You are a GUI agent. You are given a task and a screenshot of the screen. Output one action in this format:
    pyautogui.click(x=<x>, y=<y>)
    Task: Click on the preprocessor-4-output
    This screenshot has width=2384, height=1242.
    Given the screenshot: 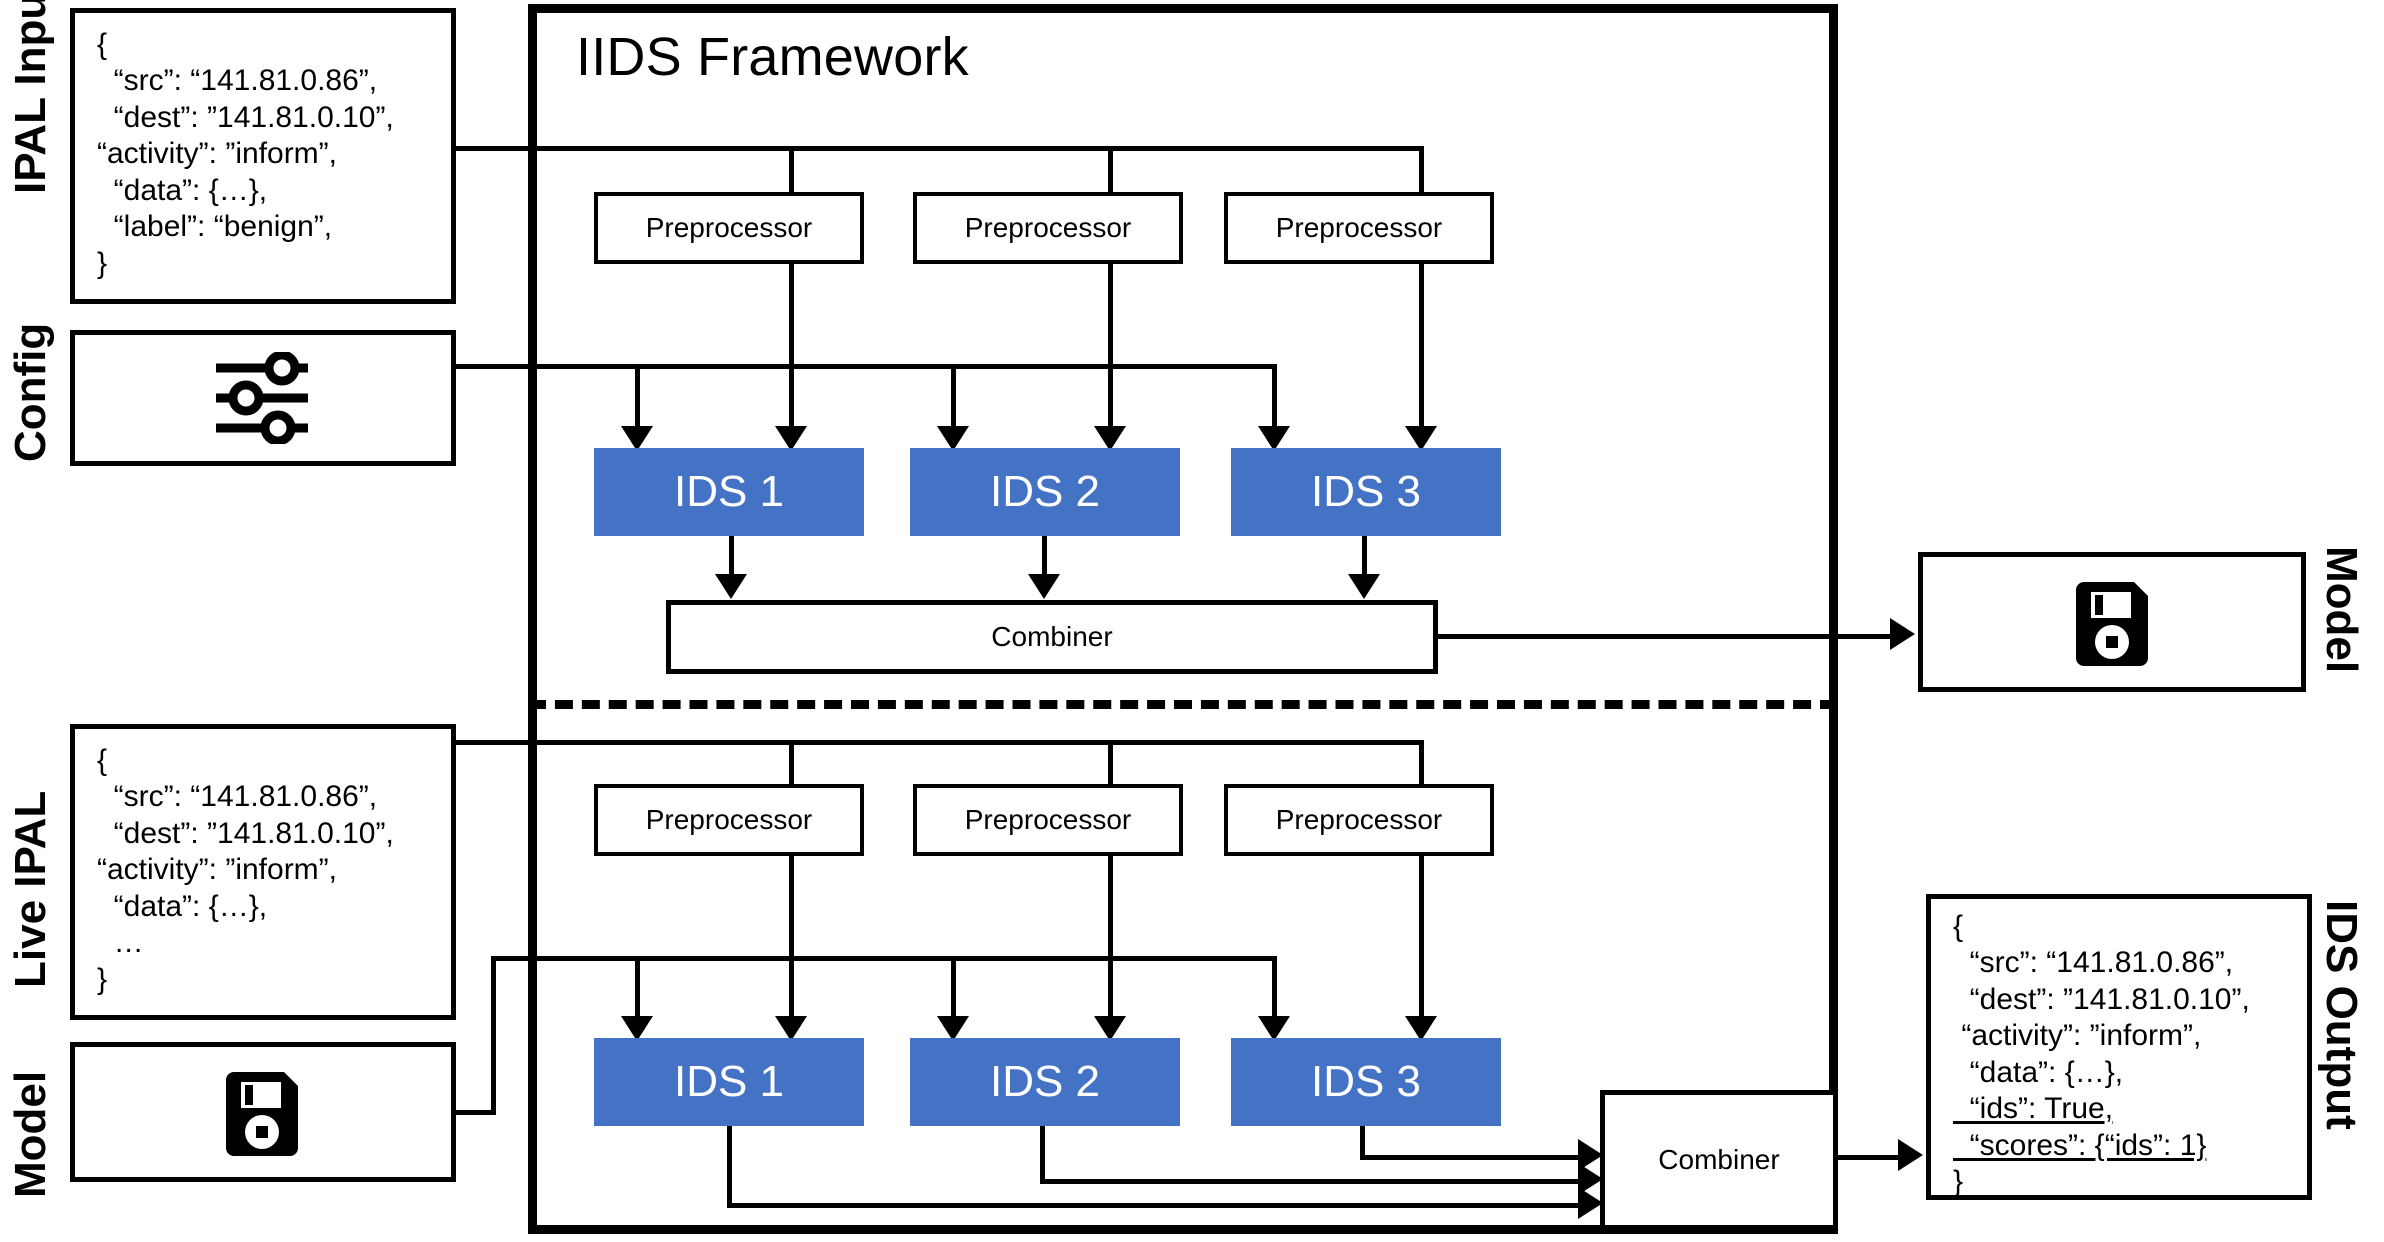 What is the action you would take?
    pyautogui.click(x=791, y=939)
    